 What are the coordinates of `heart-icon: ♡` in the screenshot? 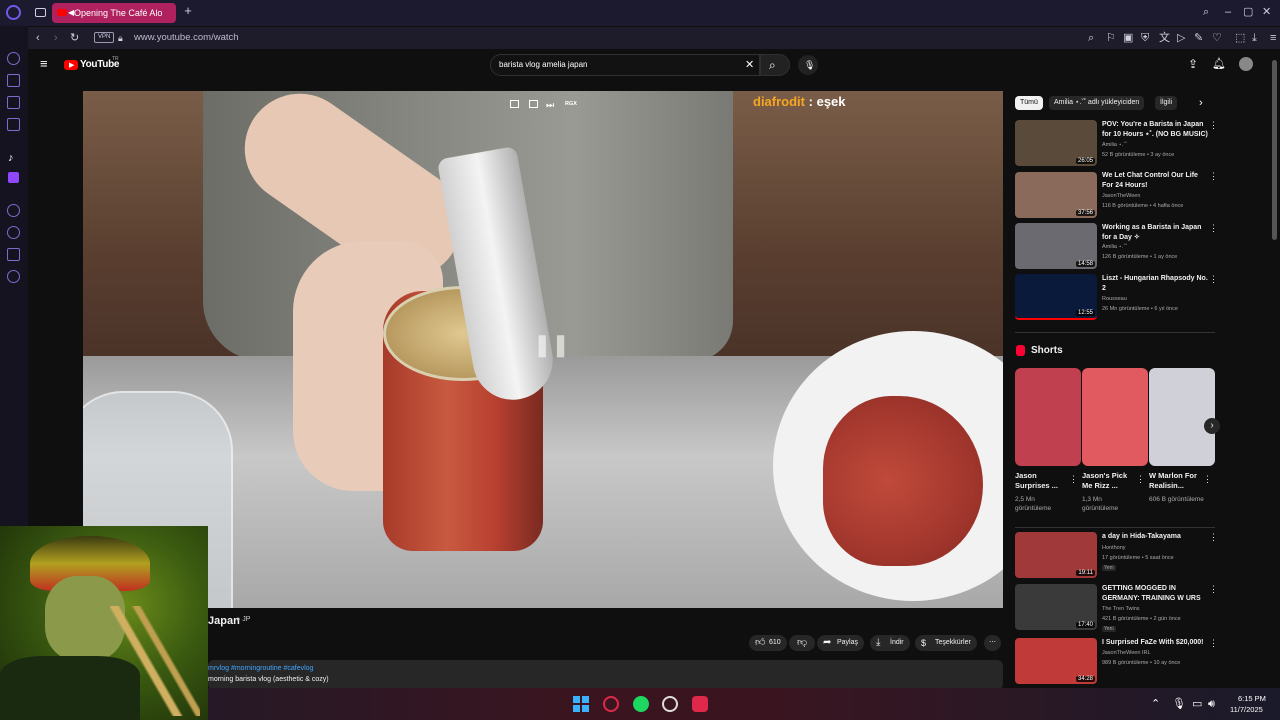 It's located at (1217, 38).